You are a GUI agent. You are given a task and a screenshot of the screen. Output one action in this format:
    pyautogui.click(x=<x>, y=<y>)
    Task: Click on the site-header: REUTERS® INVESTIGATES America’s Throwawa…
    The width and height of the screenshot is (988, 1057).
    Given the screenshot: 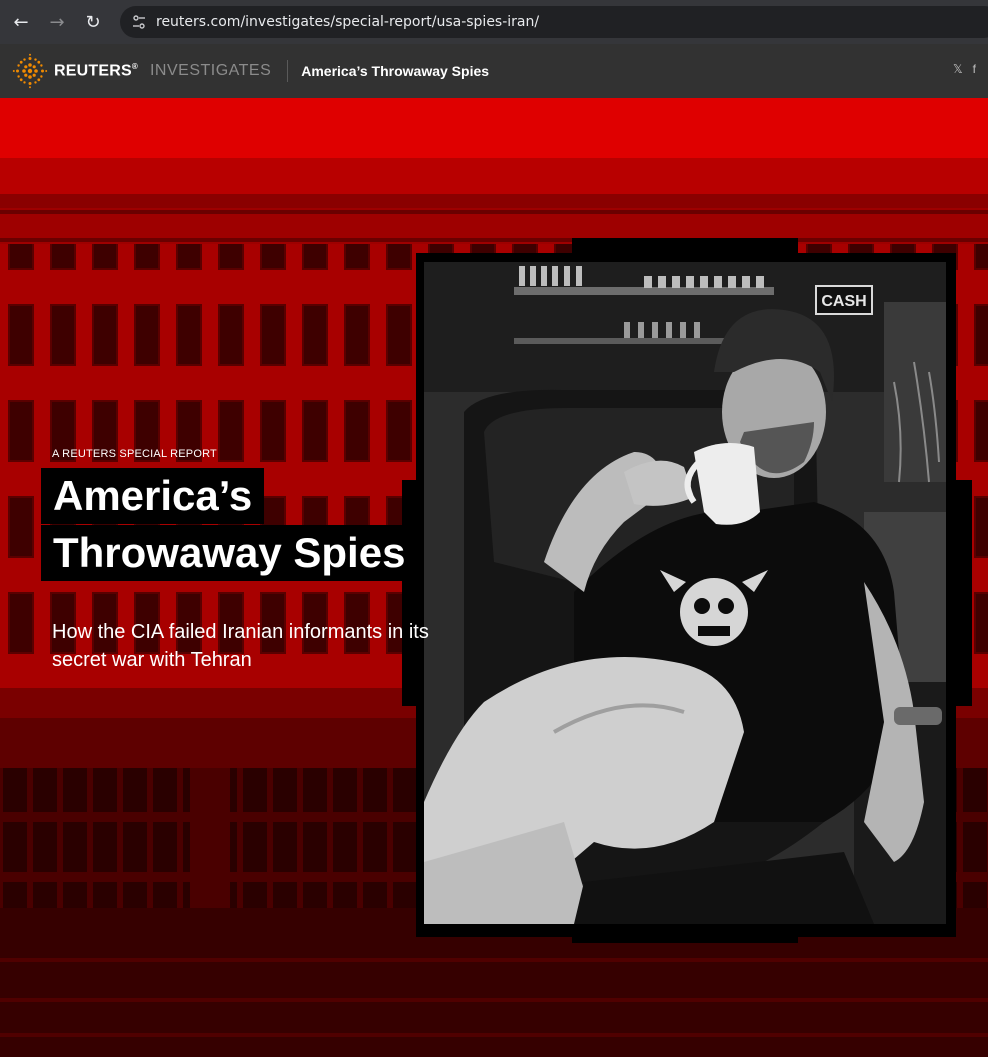 What is the action you would take?
    pyautogui.click(x=494, y=71)
    